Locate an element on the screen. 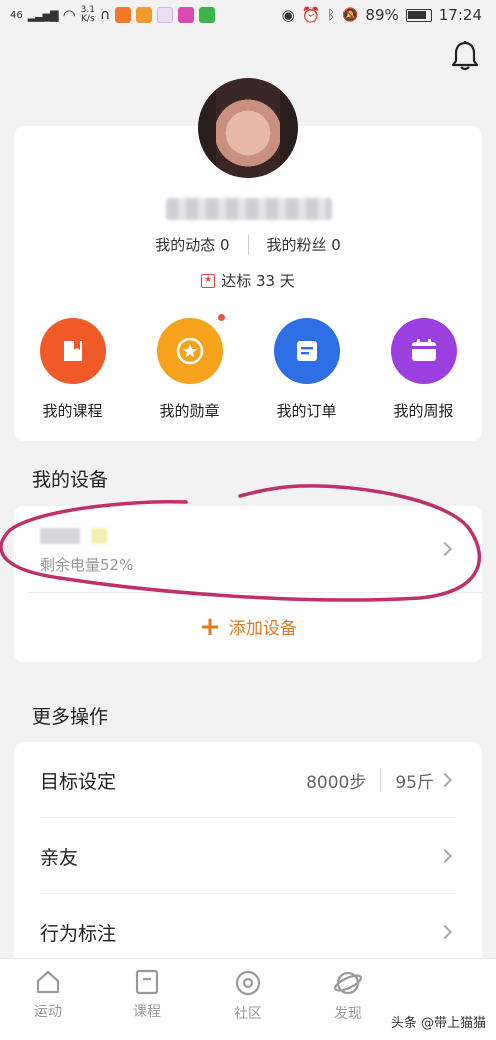 This screenshot has width=496, height=1040. target-divider is located at coordinates (381, 780).